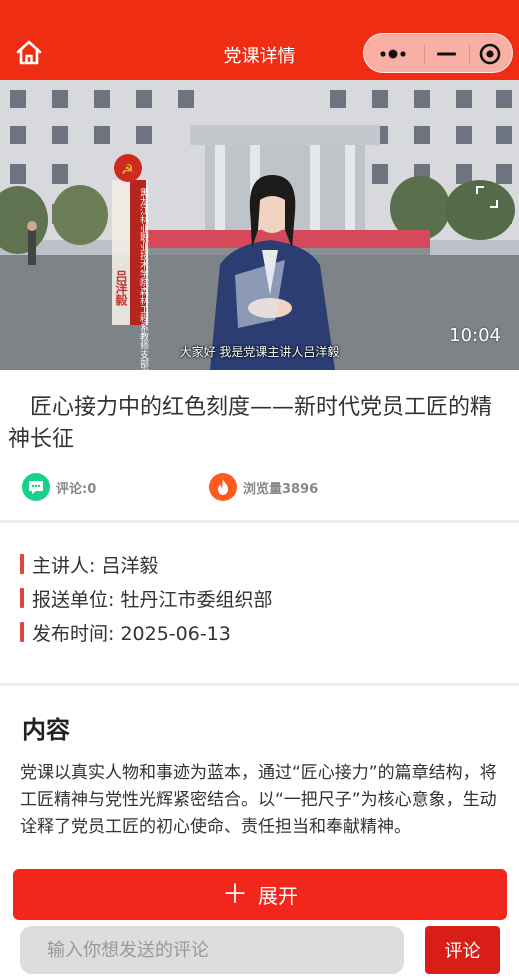 Image resolution: width=519 pixels, height=978 pixels. I want to click on speaker-row: 主讲人: 吕洋毅, so click(89, 565).